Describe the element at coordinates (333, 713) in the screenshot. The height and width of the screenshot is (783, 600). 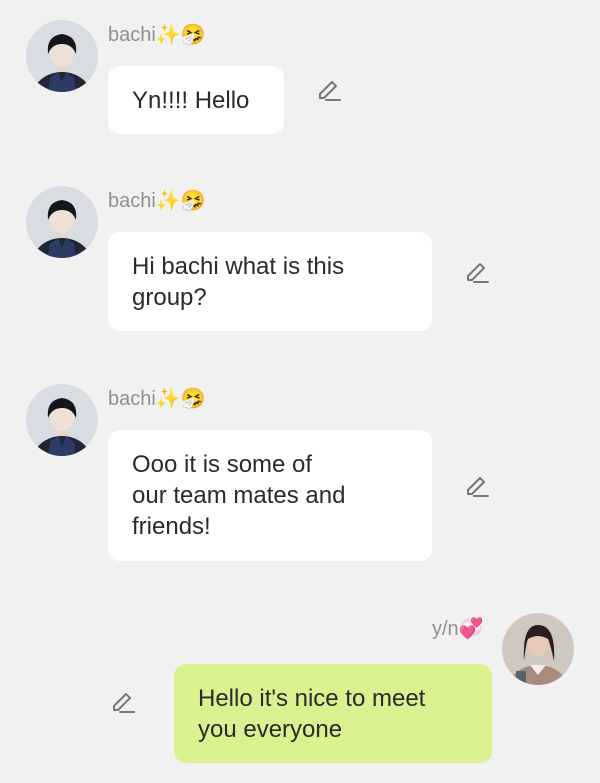
I see `message-bubble-own: Hello it's nice to meet you everyone` at that location.